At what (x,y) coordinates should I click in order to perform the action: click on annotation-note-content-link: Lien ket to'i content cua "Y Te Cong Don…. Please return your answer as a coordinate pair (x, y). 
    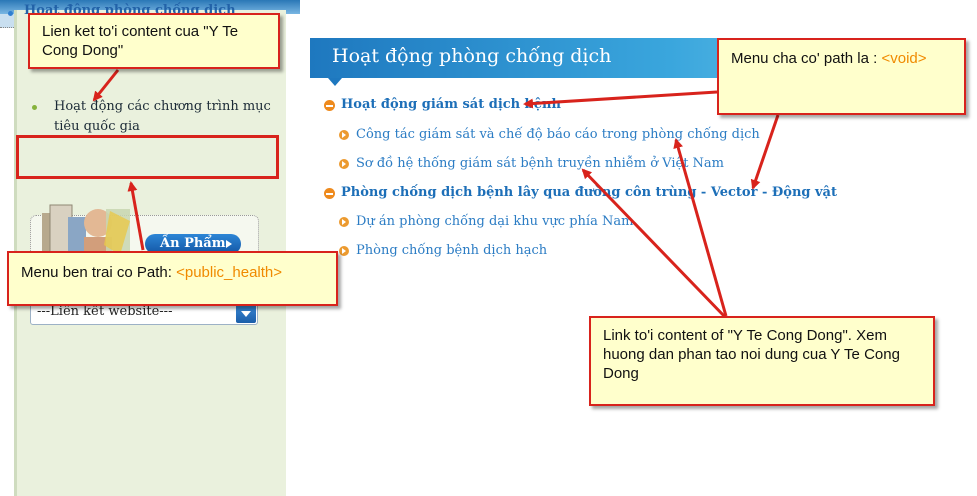
    Looking at the image, I should click on (154, 41).